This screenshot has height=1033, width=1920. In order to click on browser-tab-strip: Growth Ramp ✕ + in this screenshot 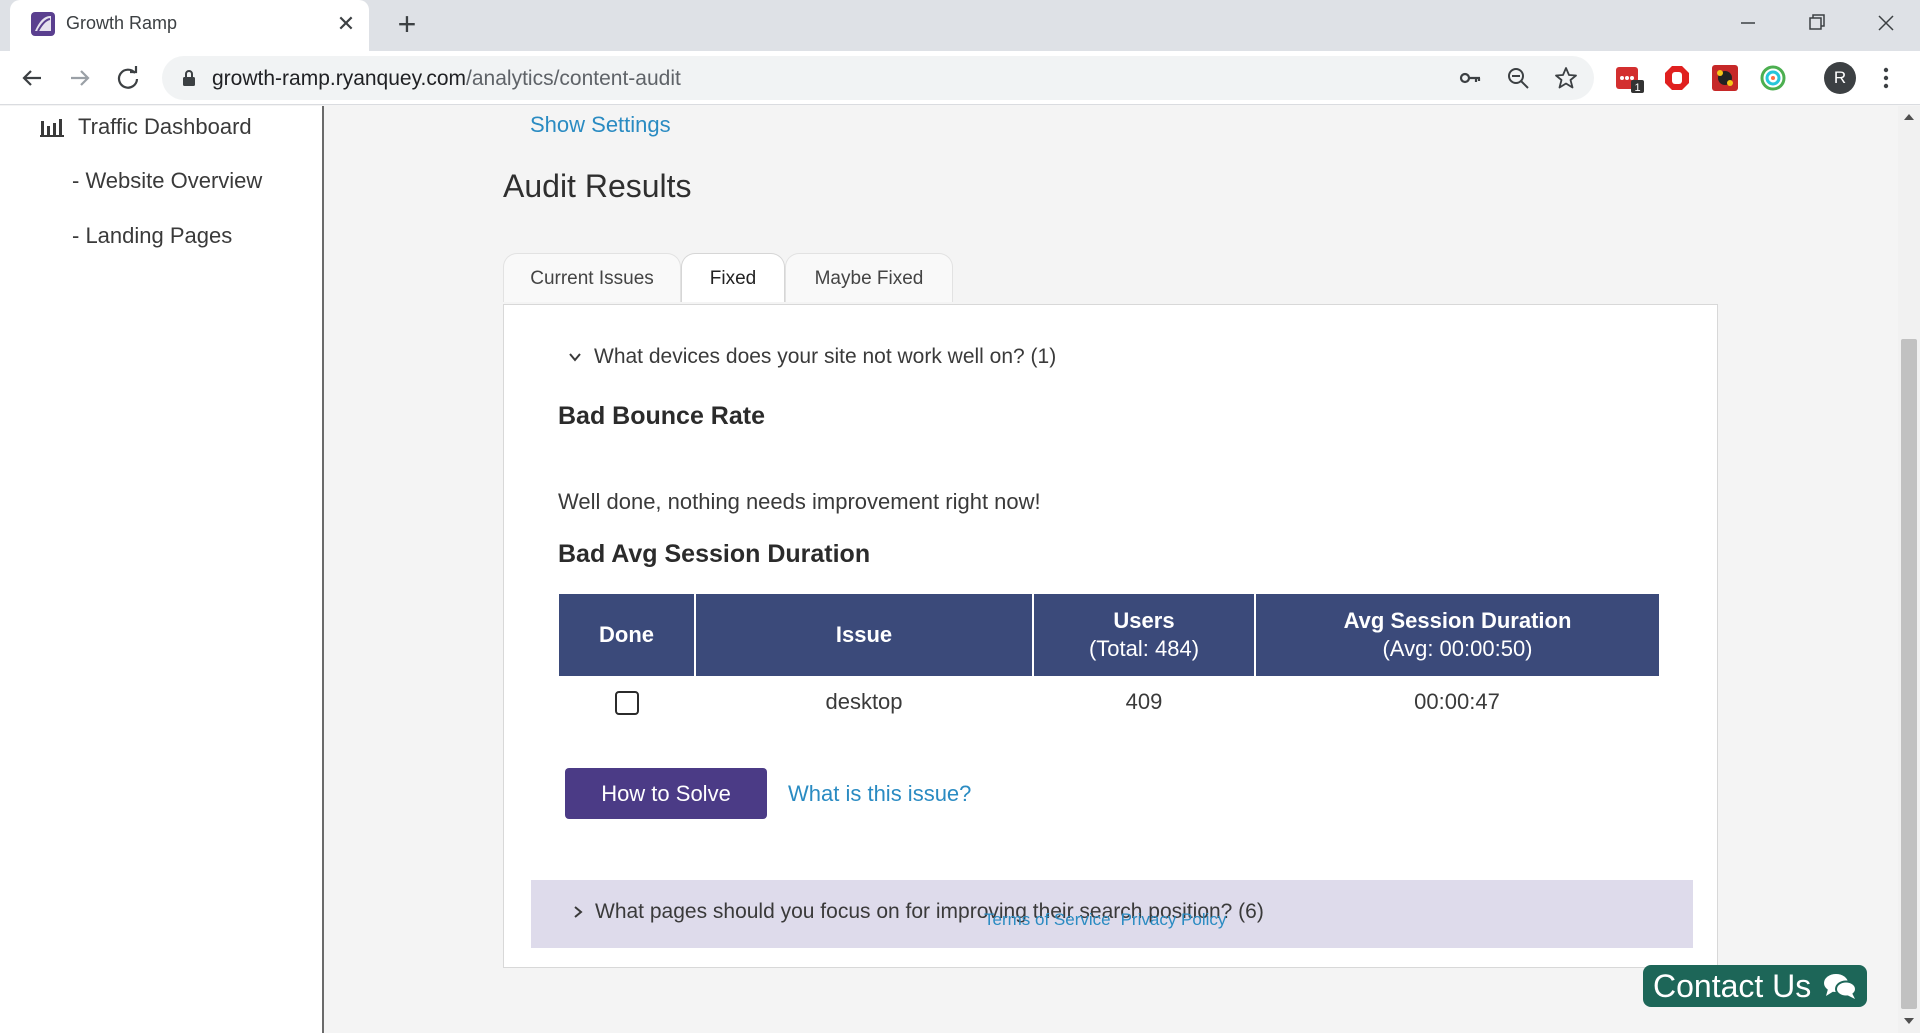, I will do `click(960, 25)`.